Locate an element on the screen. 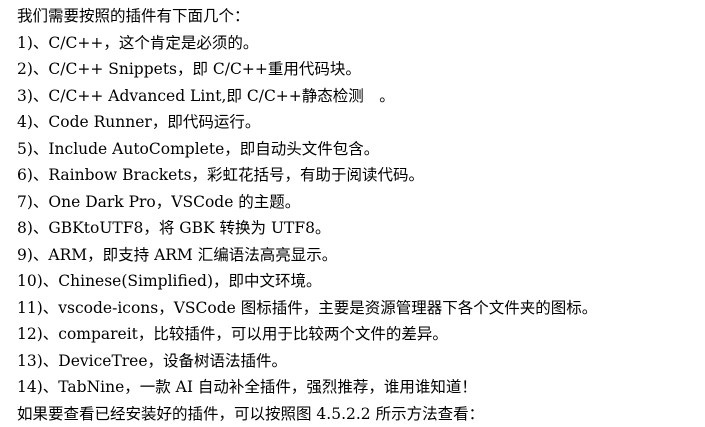 The width and height of the screenshot is (705, 427). list-item-4: 4)、Code Runner，即代码运行。 is located at coordinates (359, 122).